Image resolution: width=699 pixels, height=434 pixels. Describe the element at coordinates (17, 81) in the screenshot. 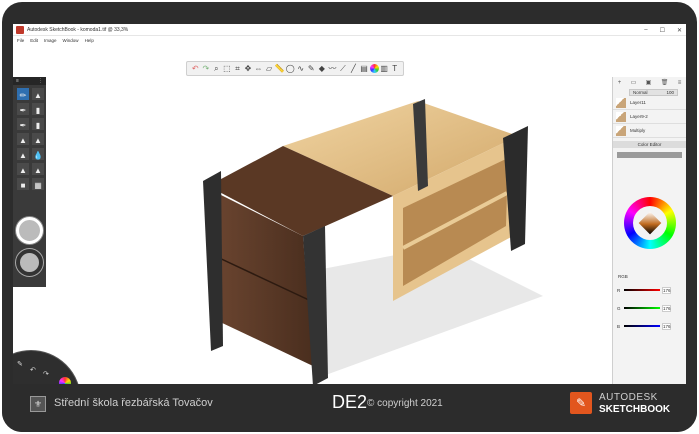

I see `palette-list-icon: ≡` at that location.